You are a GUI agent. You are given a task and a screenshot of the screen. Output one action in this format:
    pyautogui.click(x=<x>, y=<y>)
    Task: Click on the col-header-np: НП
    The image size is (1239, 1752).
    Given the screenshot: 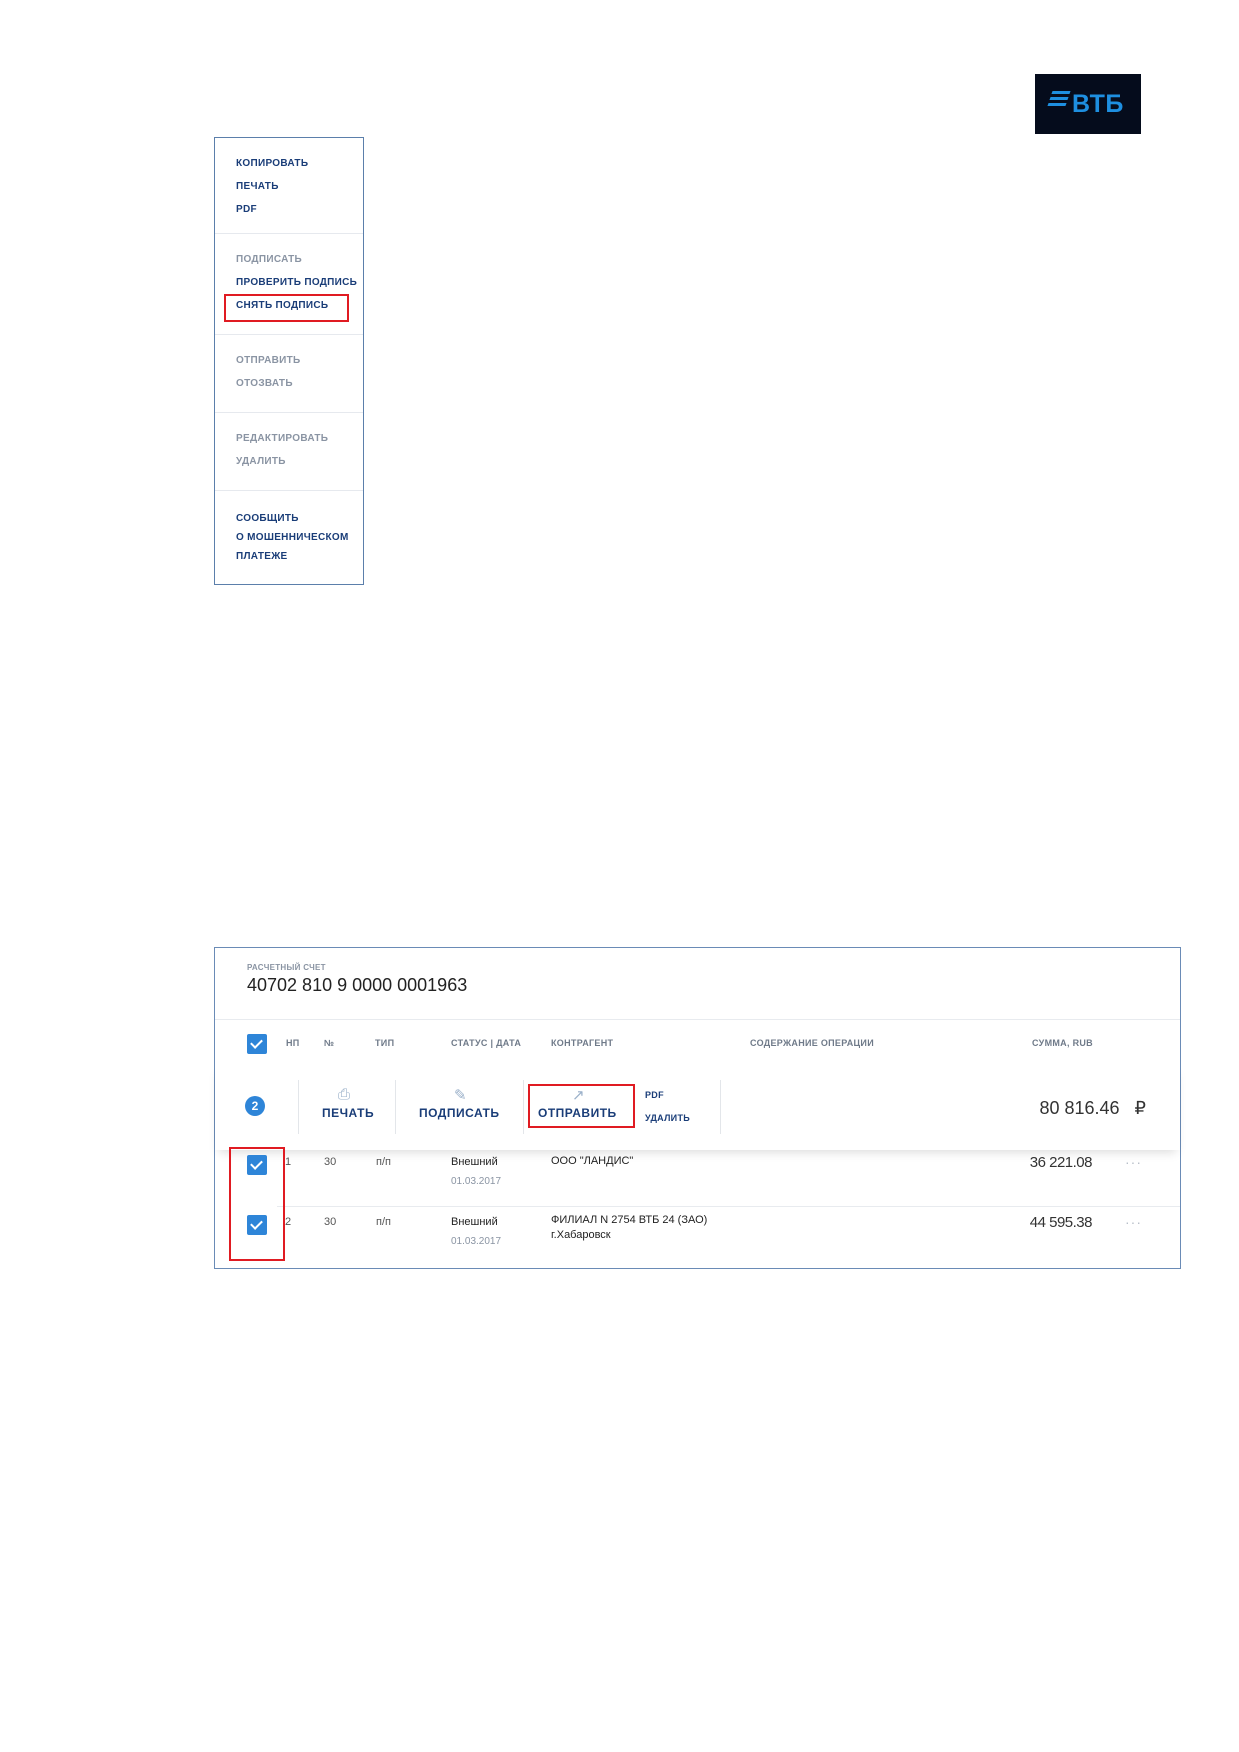 What is the action you would take?
    pyautogui.click(x=293, y=1043)
    